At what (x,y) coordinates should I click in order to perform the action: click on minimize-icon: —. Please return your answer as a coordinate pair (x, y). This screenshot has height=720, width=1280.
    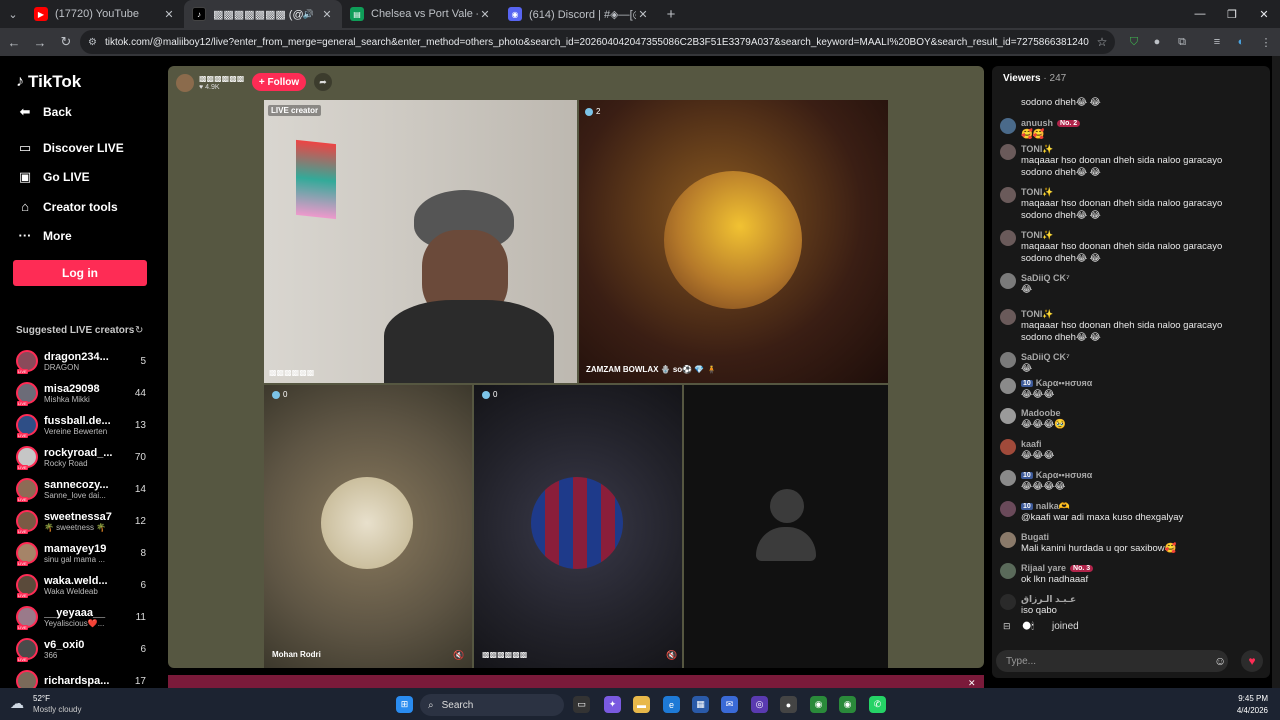
    Looking at the image, I should click on (1200, 14).